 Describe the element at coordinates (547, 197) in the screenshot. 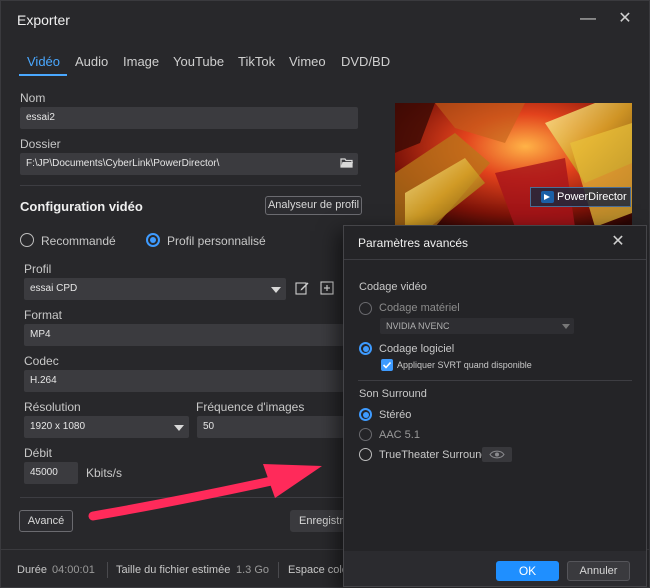

I see `powerdirector-logo-icon` at that location.